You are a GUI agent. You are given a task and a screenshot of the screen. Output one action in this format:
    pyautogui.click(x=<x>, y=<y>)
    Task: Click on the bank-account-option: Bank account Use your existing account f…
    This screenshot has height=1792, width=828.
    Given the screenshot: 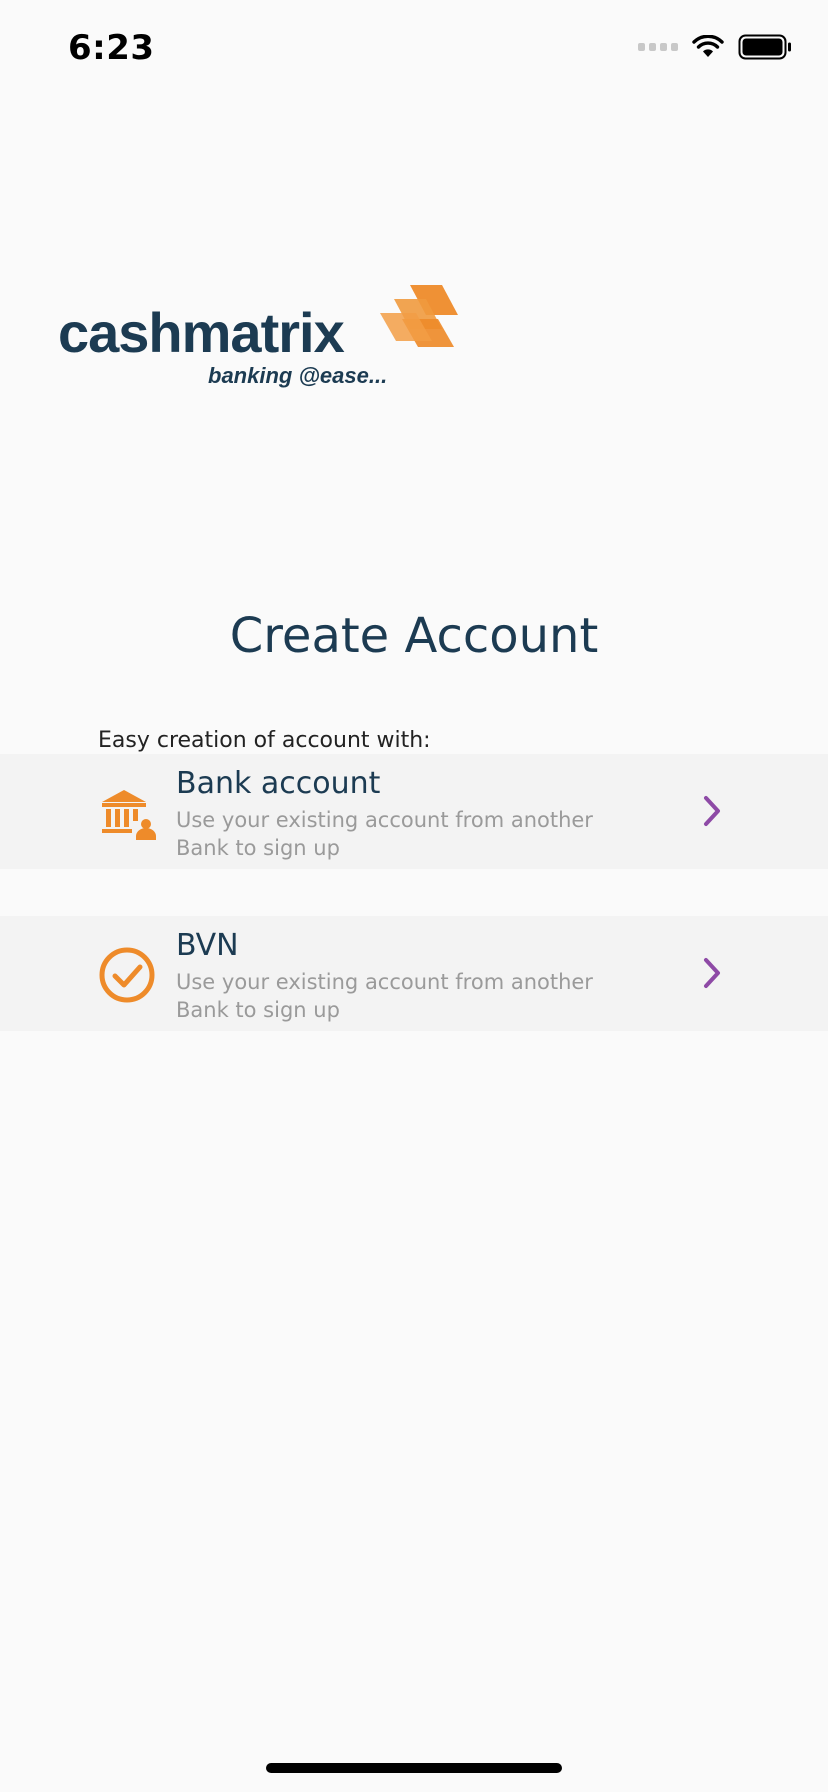 What is the action you would take?
    pyautogui.click(x=414, y=811)
    